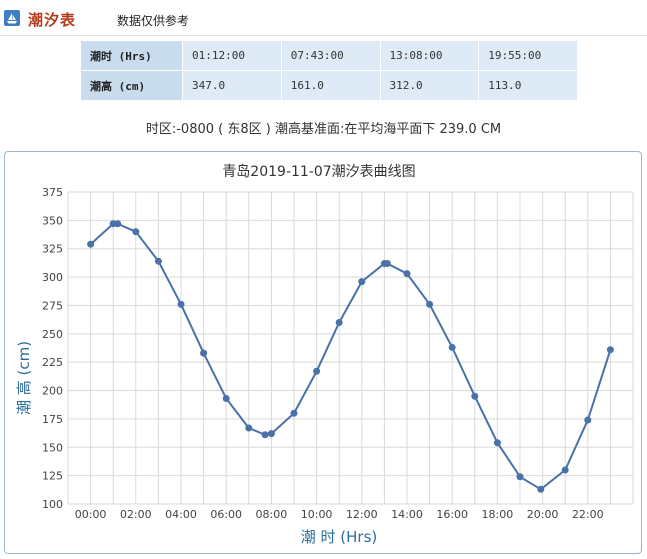  What do you see at coordinates (52, 362) in the screenshot?
I see `y-tick-label: 225` at bounding box center [52, 362].